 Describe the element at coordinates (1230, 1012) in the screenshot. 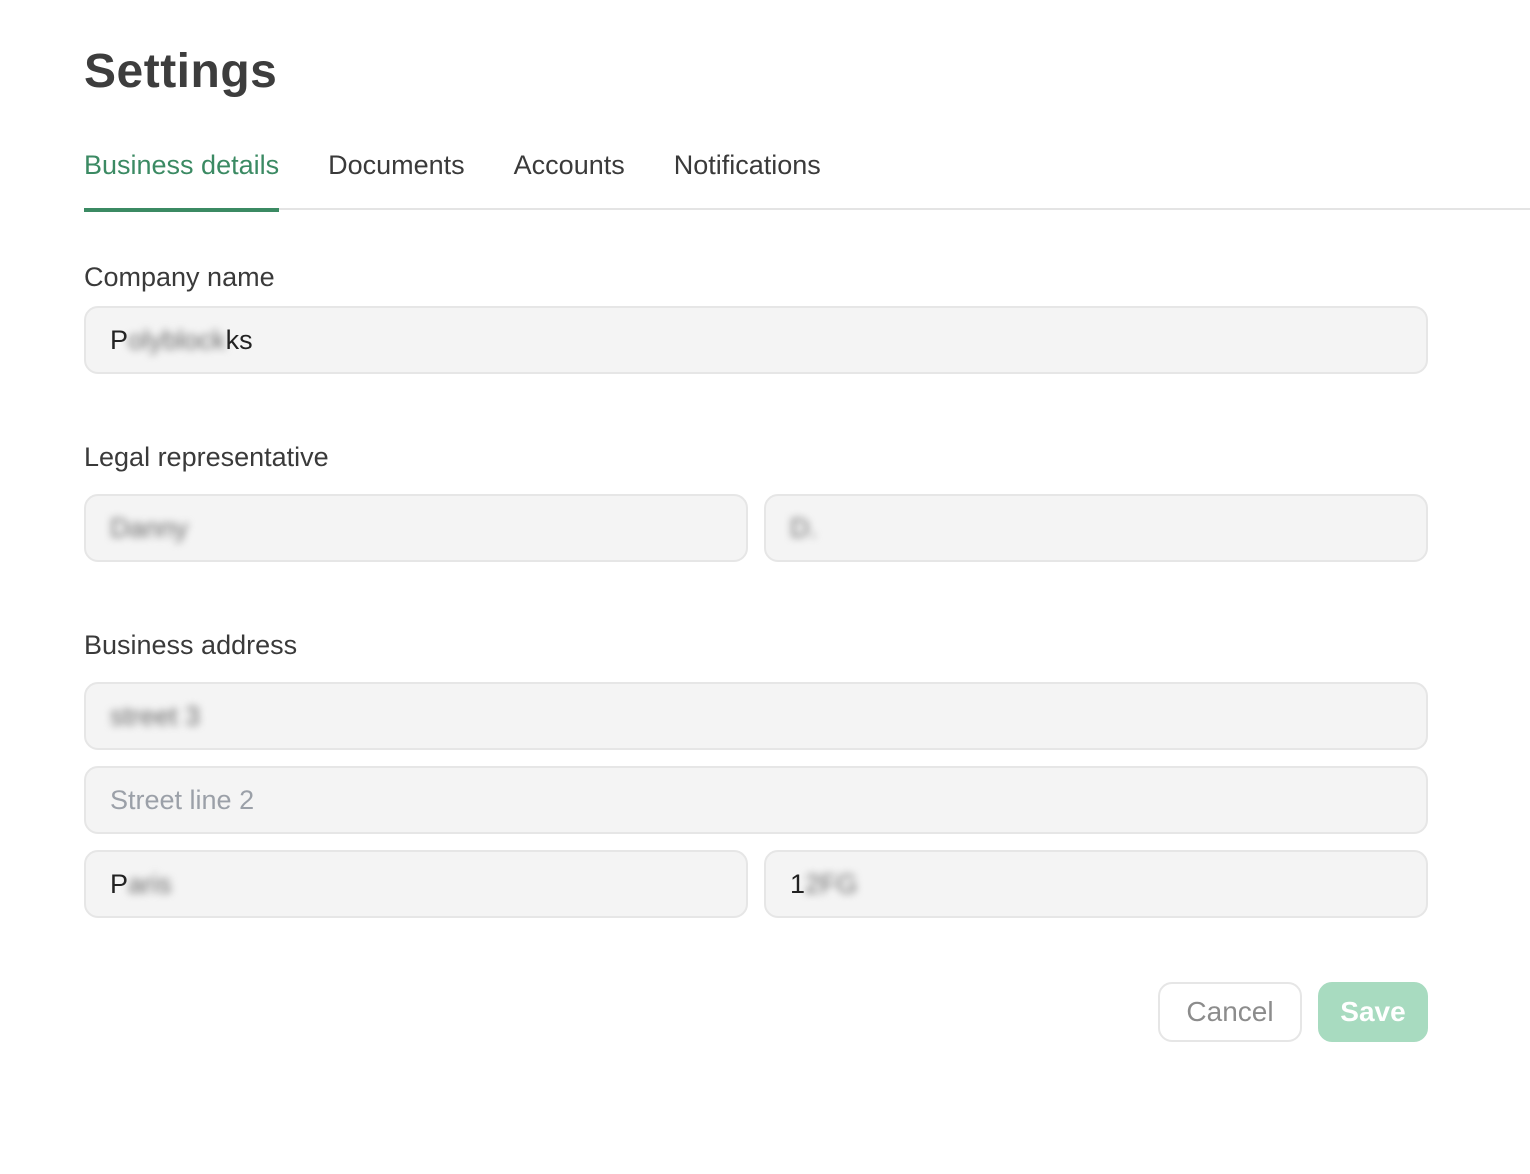

I see `cancel-button: Cancel` at that location.